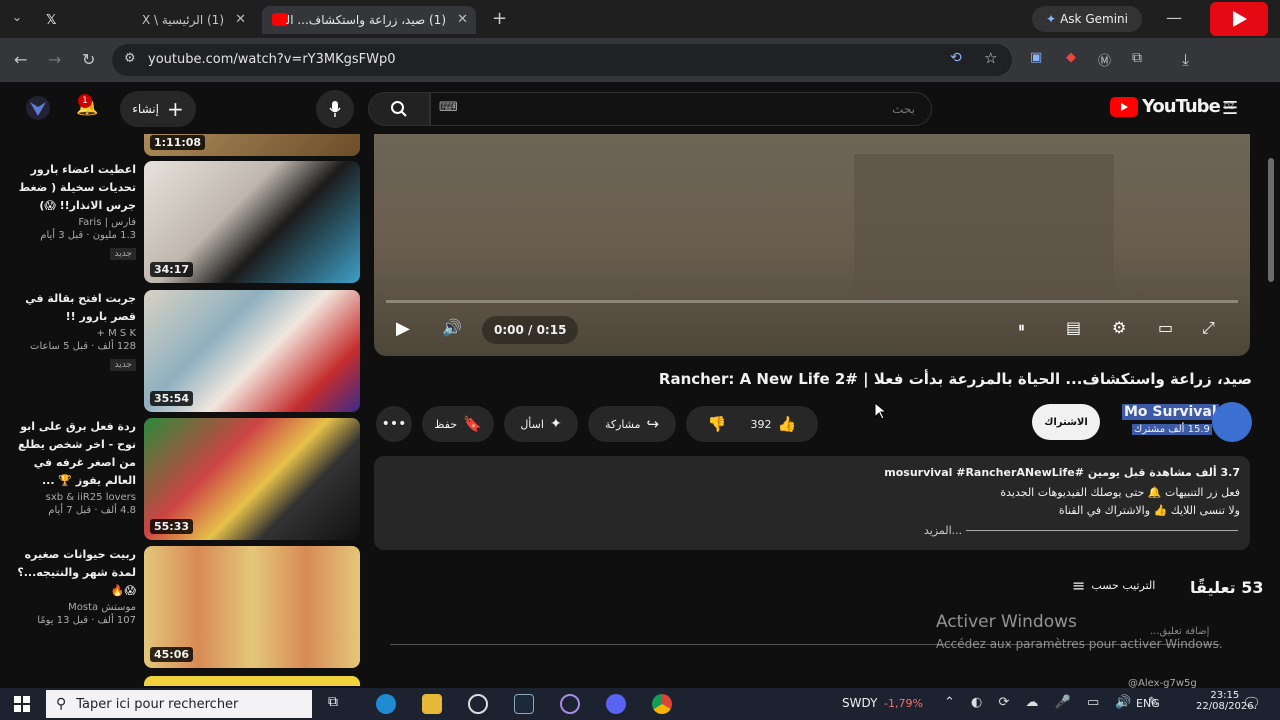 Image resolution: width=1280 pixels, height=720 pixels. Describe the element at coordinates (338, 704) in the screenshot. I see `task-view-icon: ⧉` at that location.